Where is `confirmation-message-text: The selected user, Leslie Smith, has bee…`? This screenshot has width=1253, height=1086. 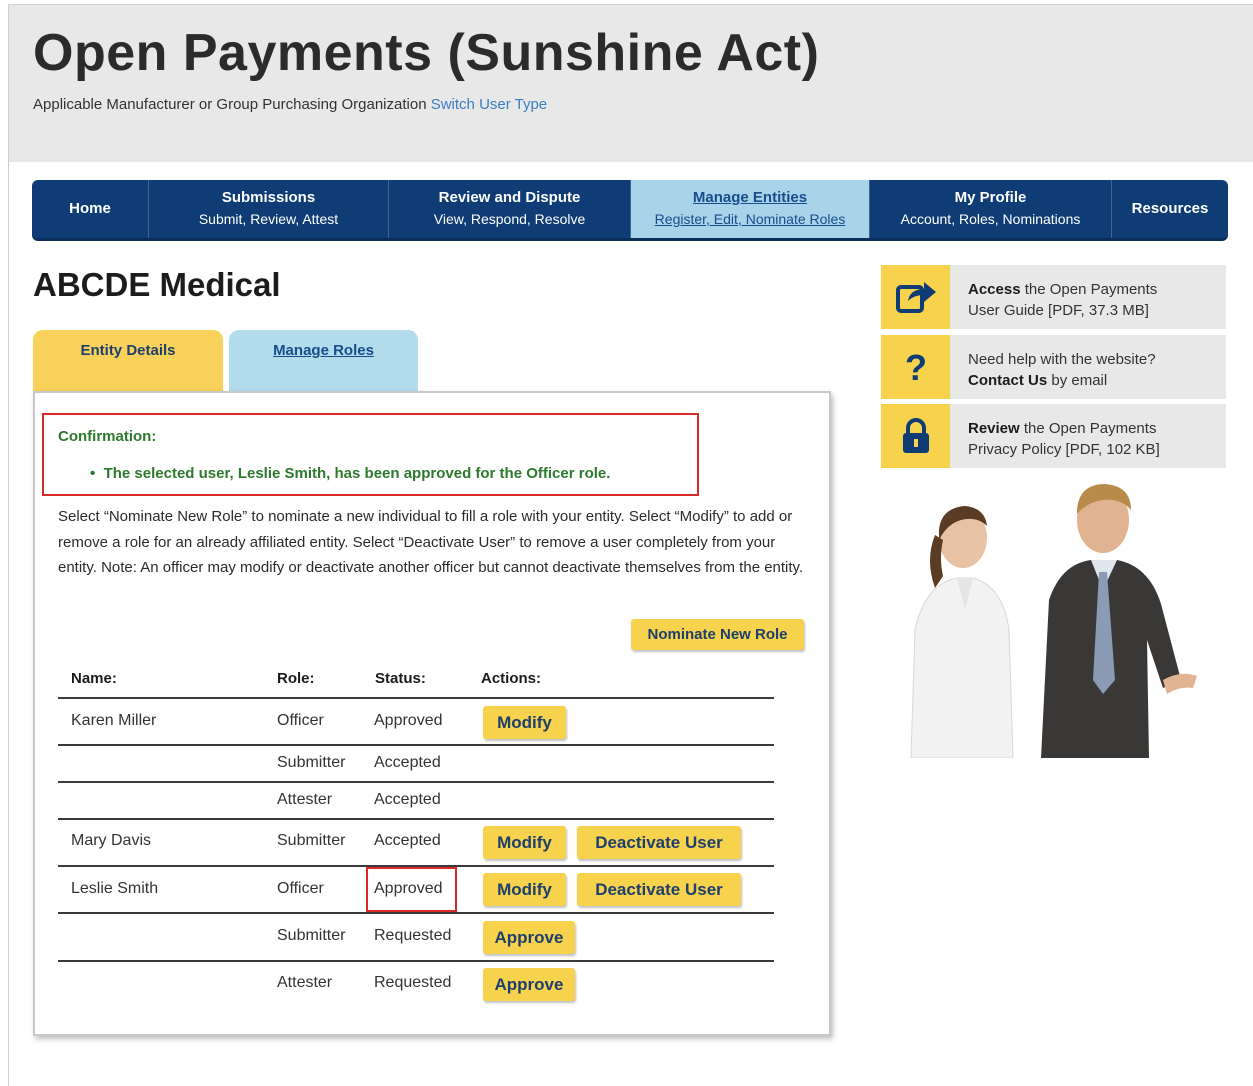 confirmation-message-text: The selected user, Leslie Smith, has bee… is located at coordinates (357, 473).